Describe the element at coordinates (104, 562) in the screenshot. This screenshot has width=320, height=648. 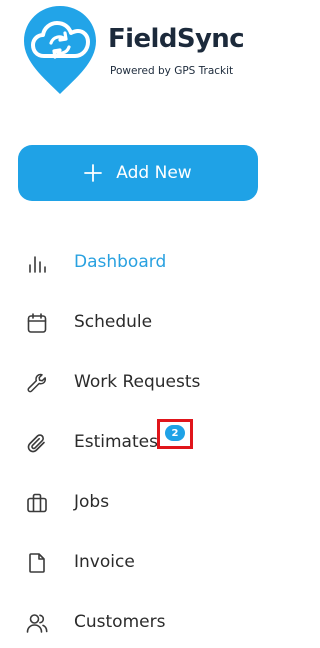
I see `sidebar-item-label: Invoice` at that location.